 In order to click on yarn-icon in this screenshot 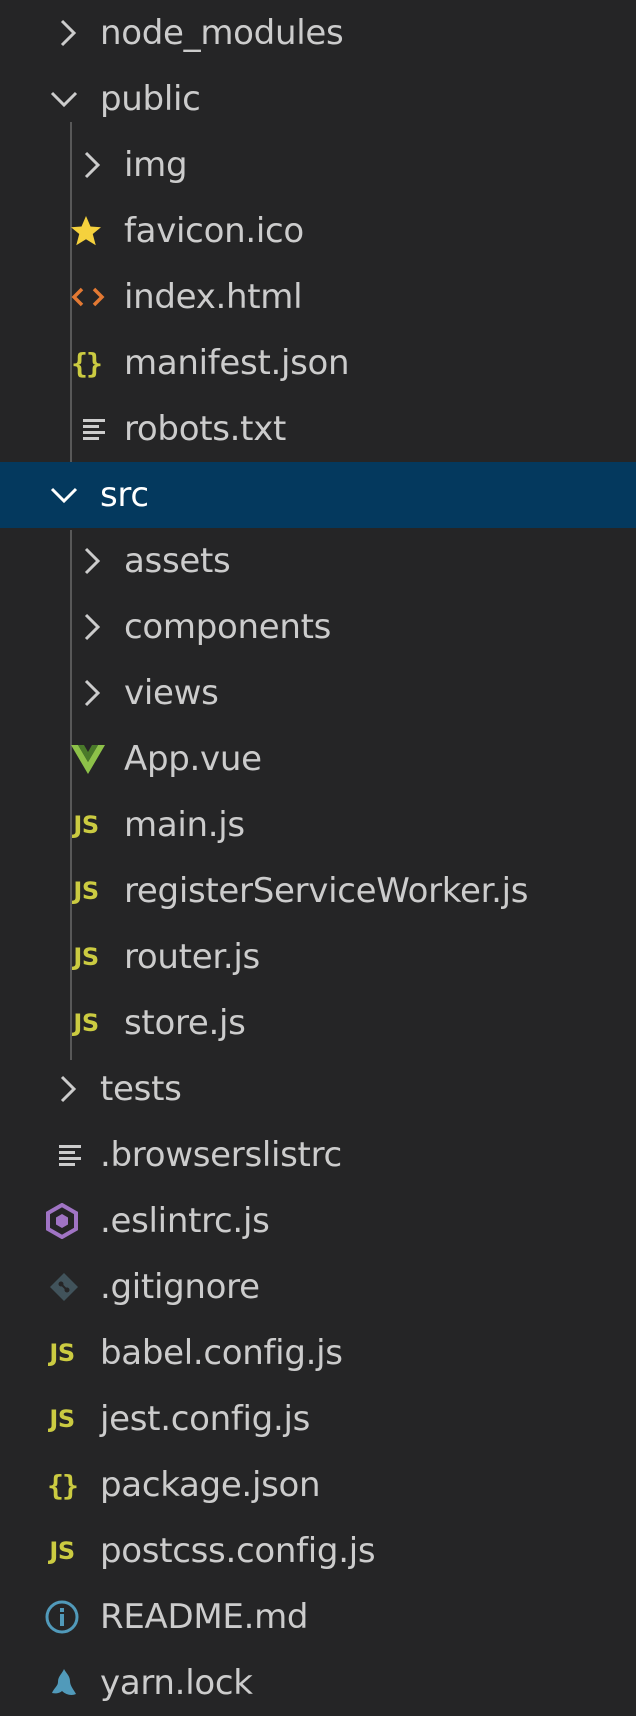, I will do `click(64, 1683)`.